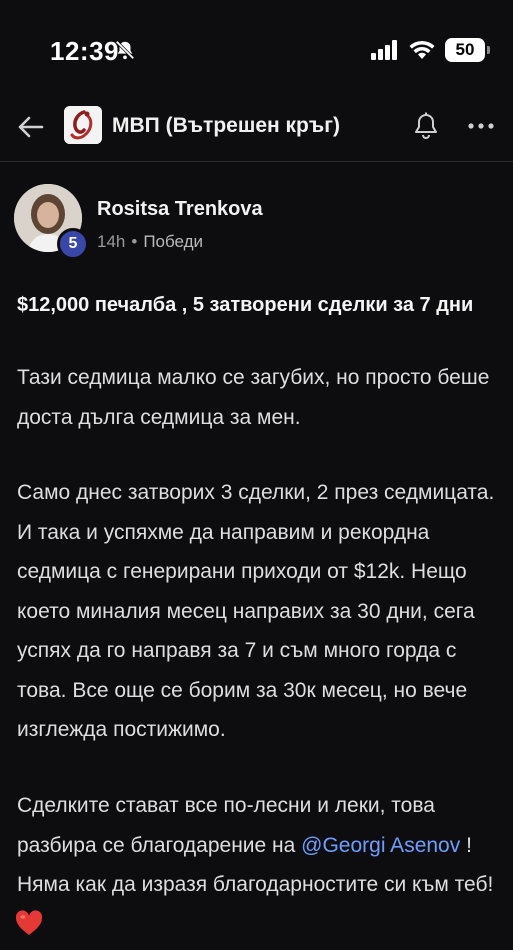  I want to click on red-heart-icon, so click(29, 922).